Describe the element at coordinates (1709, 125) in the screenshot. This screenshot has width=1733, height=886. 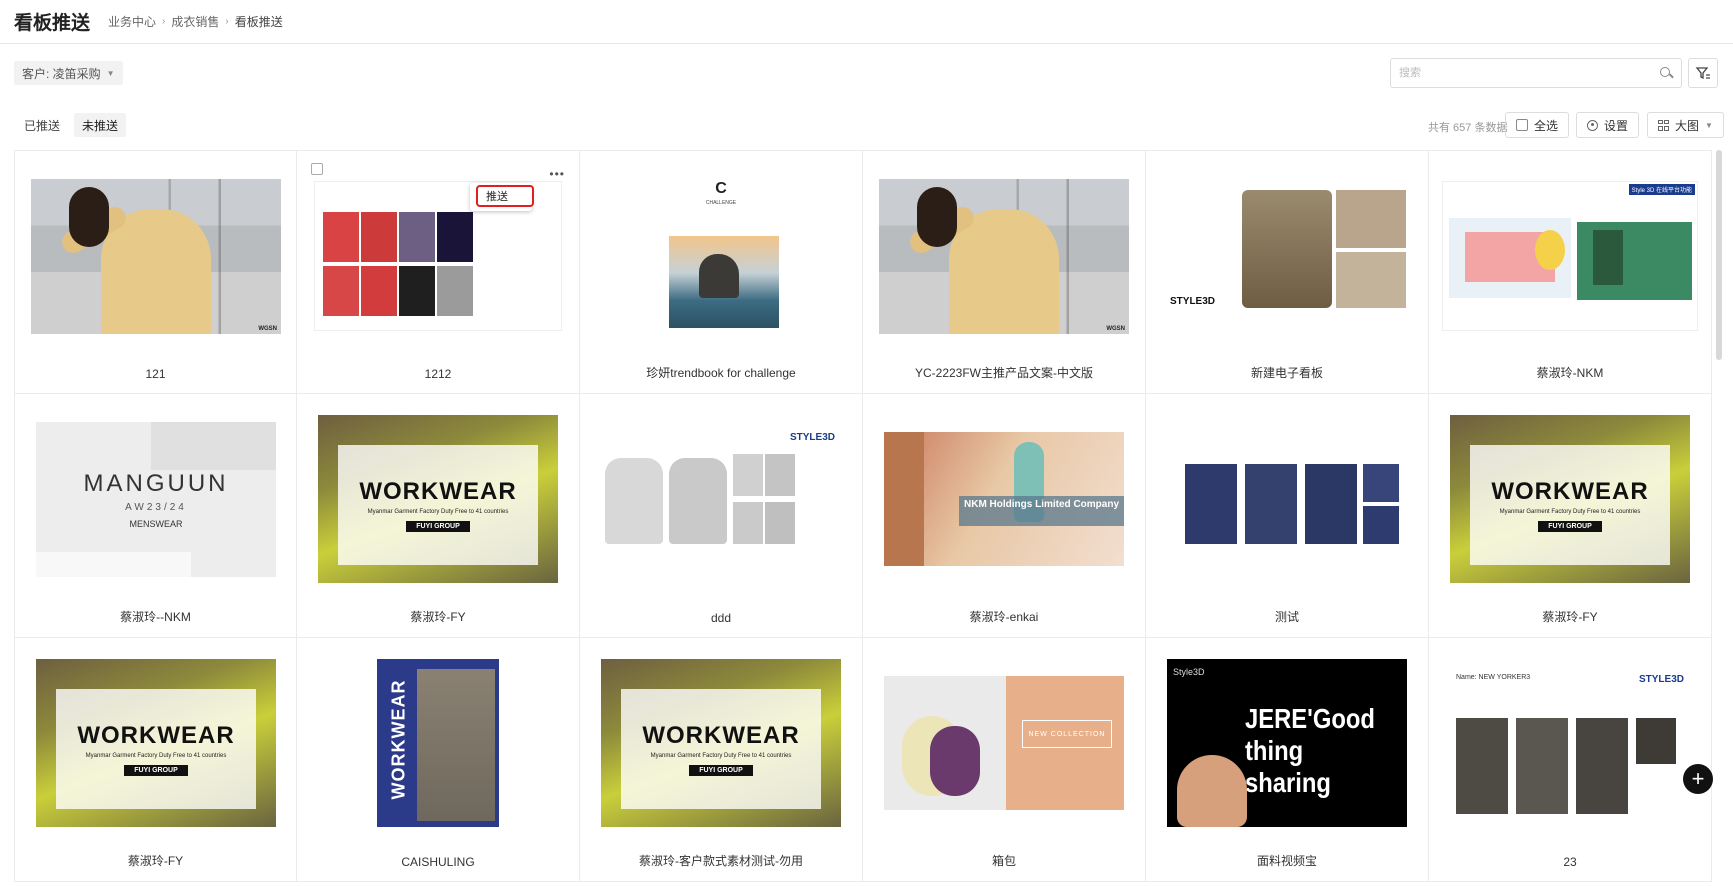
I see `chevron-down-icon: ▼` at that location.